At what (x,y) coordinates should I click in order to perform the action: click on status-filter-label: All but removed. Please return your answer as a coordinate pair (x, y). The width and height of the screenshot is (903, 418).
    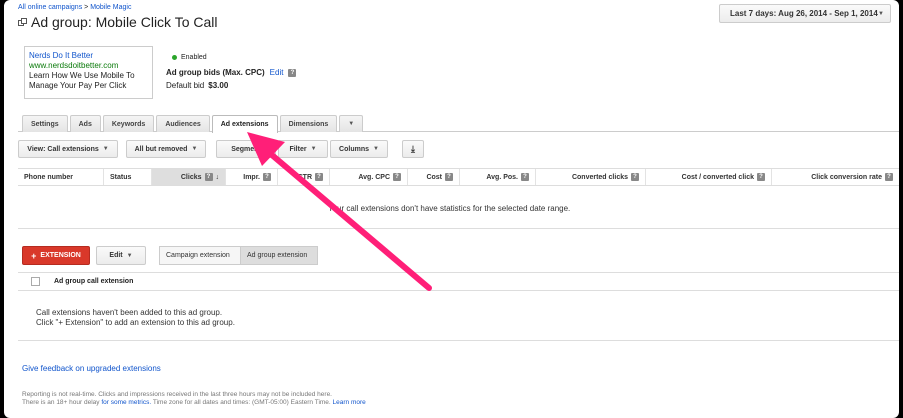
    Looking at the image, I should click on (161, 149).